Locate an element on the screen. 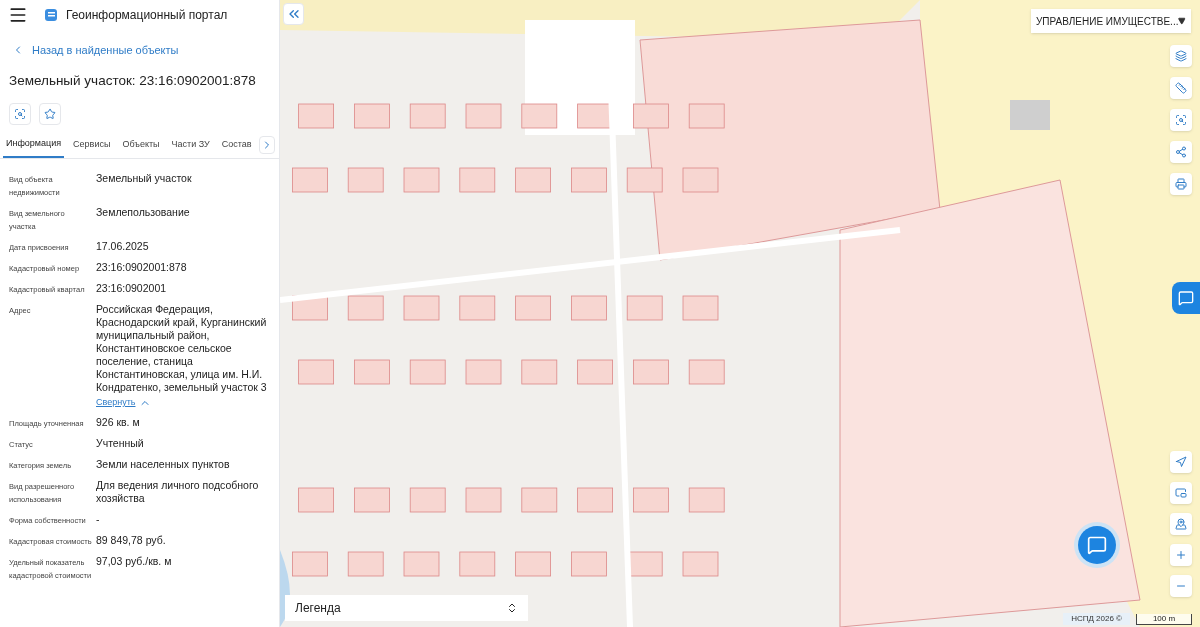  navigation-arrow-button is located at coordinates (1181, 462).